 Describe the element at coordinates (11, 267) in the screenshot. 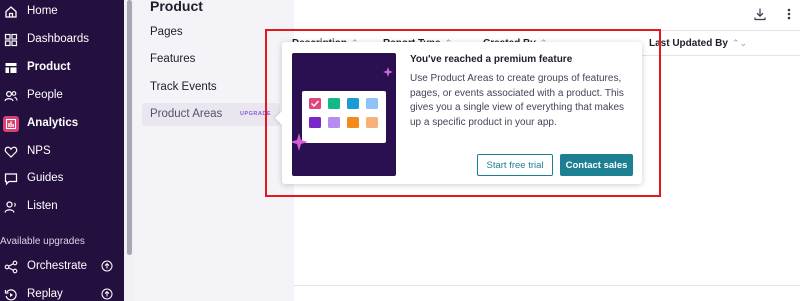

I see `orchestrate-icon` at that location.